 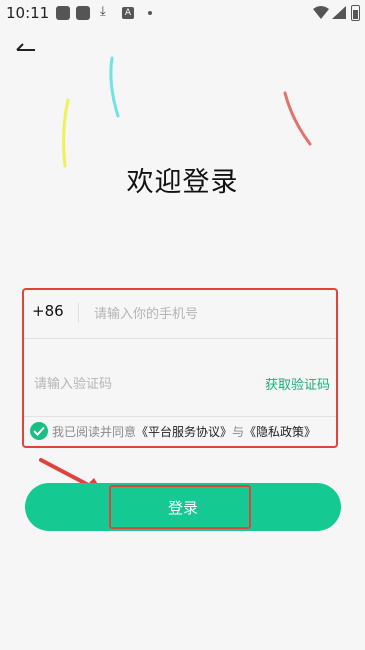 What do you see at coordinates (28, 13) in the screenshot?
I see `status-time: 10:11` at bounding box center [28, 13].